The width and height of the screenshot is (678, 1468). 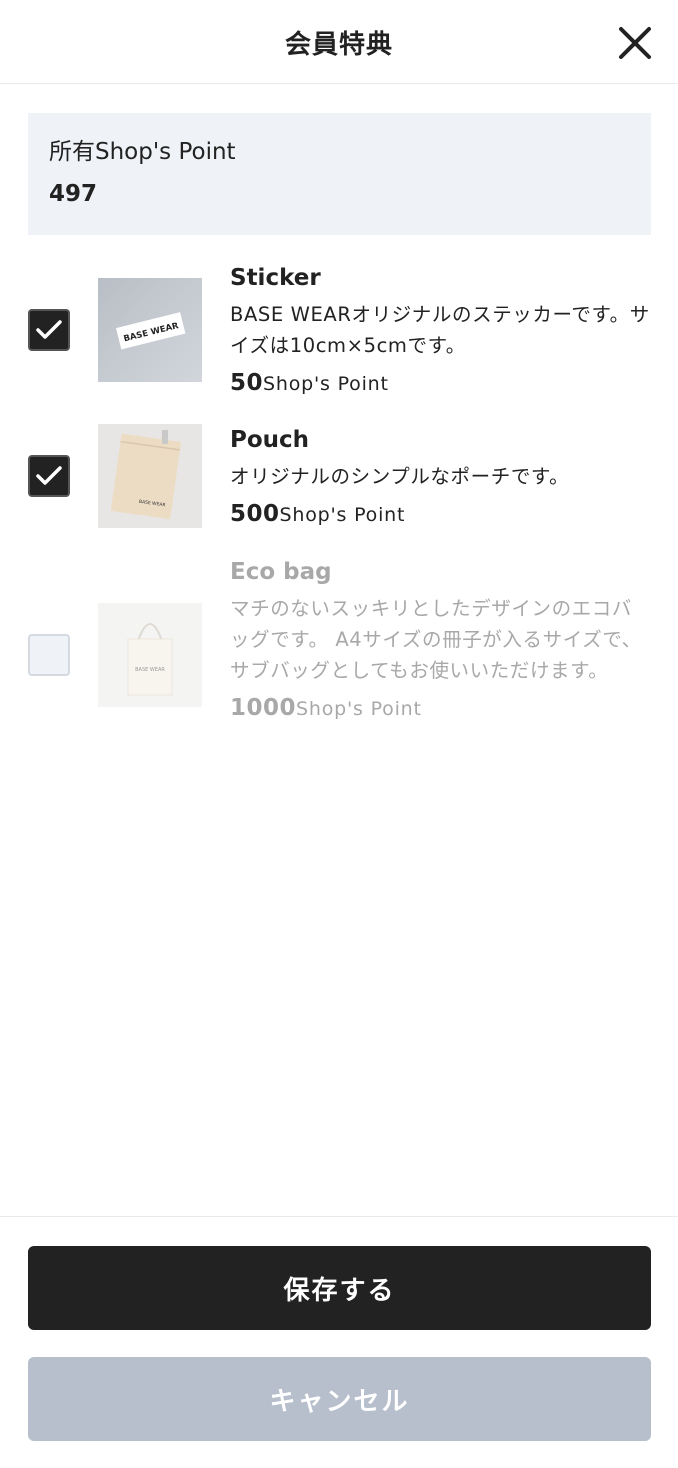 I want to click on cancel-button: キャンセル, so click(x=339, y=1399).